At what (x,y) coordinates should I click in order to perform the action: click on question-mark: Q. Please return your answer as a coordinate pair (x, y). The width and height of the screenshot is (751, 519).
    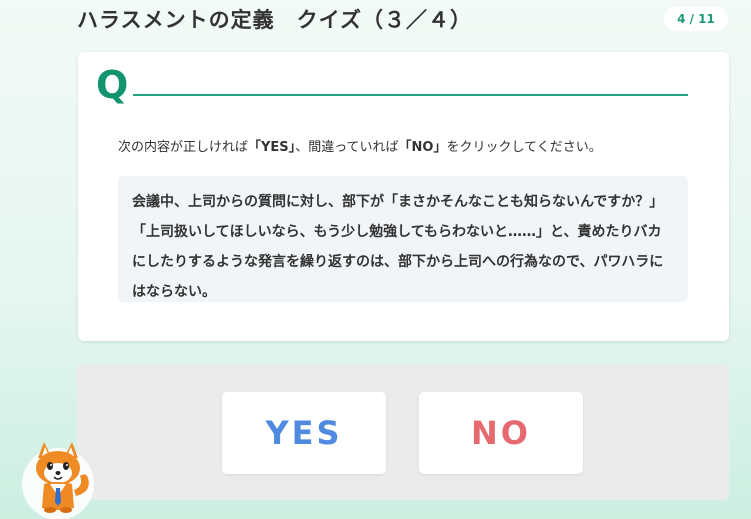
    Looking at the image, I should click on (112, 85).